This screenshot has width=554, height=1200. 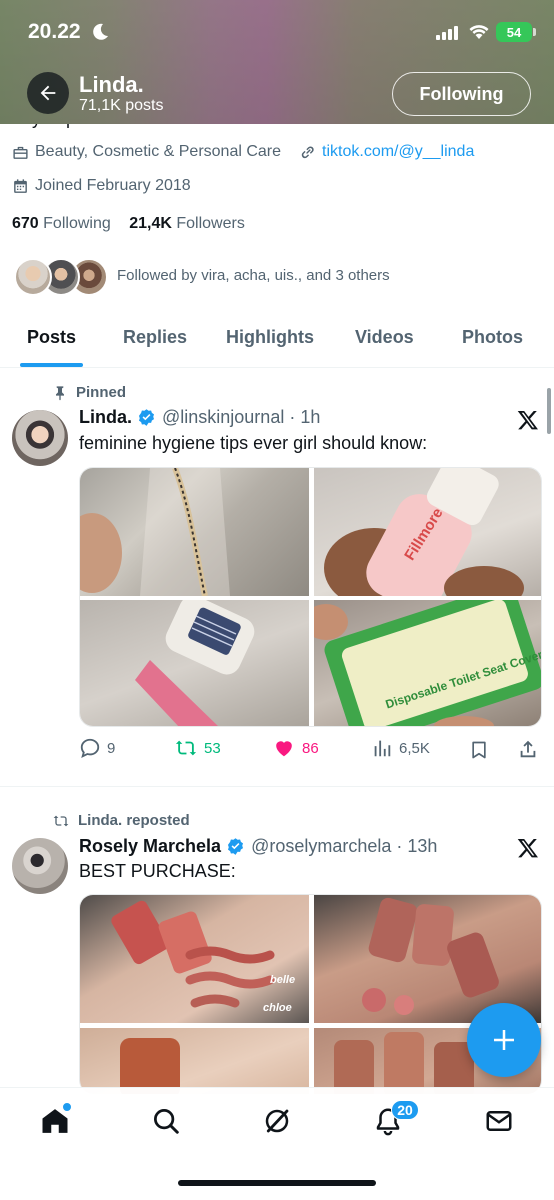 I want to click on post-time: 1h, so click(x=310, y=417).